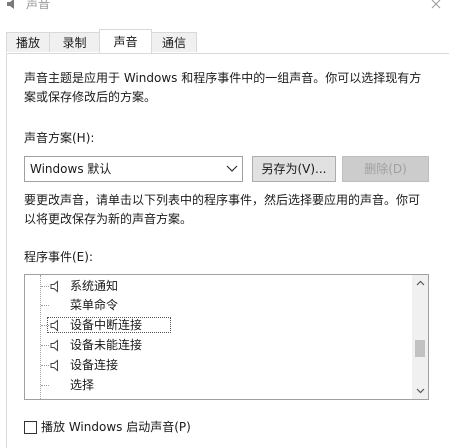 The image size is (449, 448). I want to click on startup-sound-label: 播放 Windows 启动声音(P), so click(116, 427).